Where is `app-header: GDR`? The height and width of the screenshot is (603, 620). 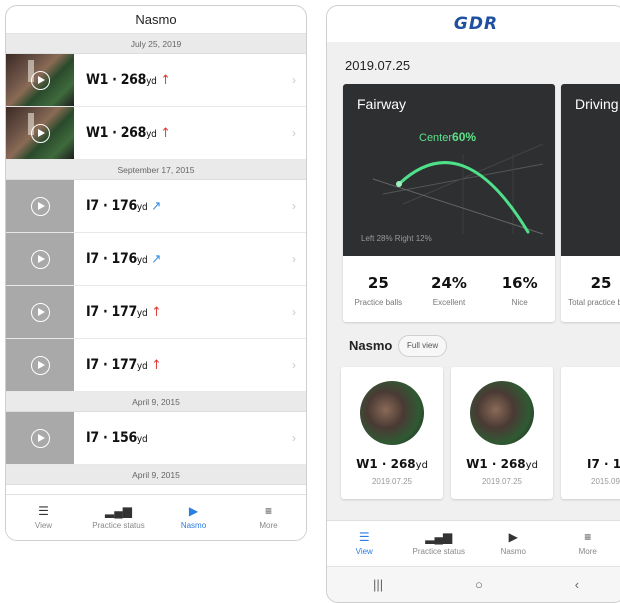 app-header: GDR is located at coordinates (473, 24).